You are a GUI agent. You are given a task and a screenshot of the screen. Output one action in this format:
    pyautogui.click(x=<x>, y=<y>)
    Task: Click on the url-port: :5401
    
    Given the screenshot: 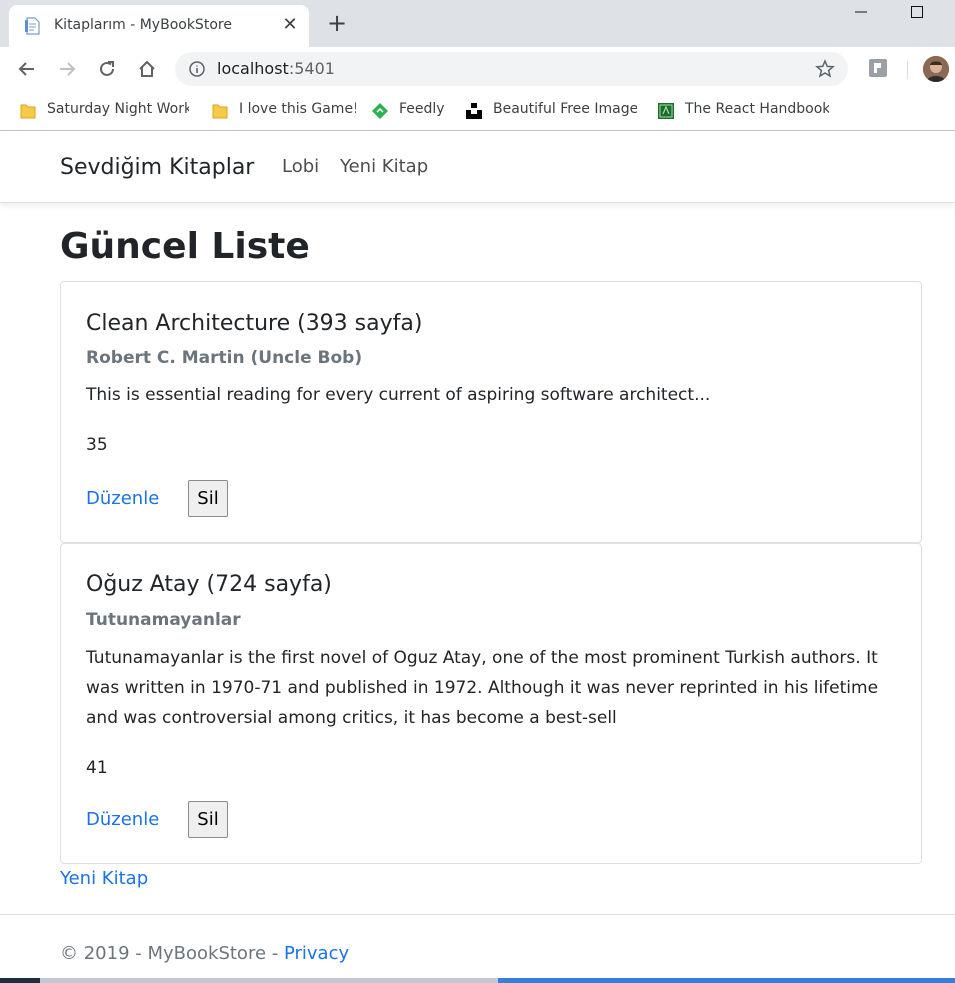 What is the action you would take?
    pyautogui.click(x=311, y=68)
    